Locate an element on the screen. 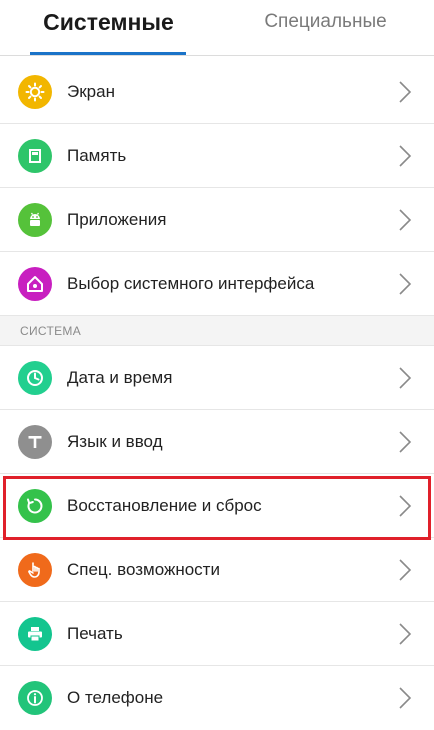 Image resolution: width=434 pixels, height=730 pixels. accessibility-hand-icon is located at coordinates (35, 570).